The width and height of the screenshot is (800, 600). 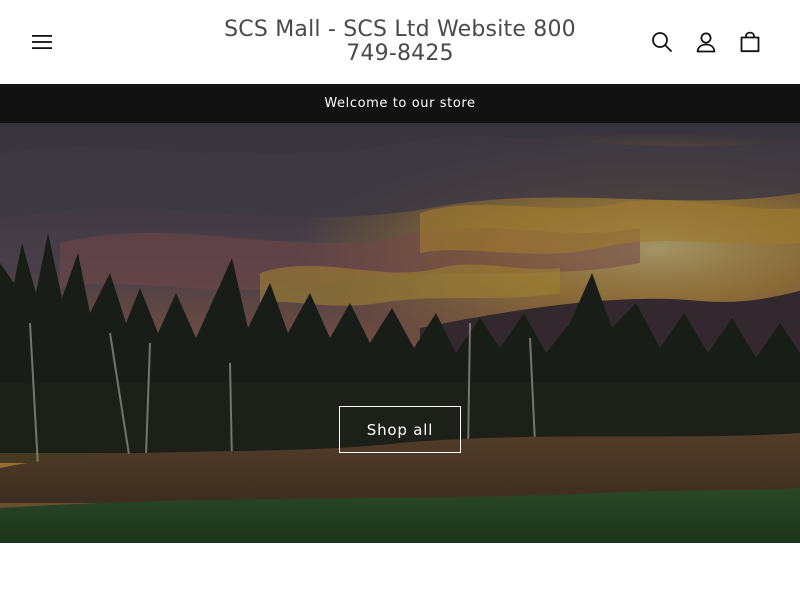 I want to click on page-content-area, so click(x=400, y=571).